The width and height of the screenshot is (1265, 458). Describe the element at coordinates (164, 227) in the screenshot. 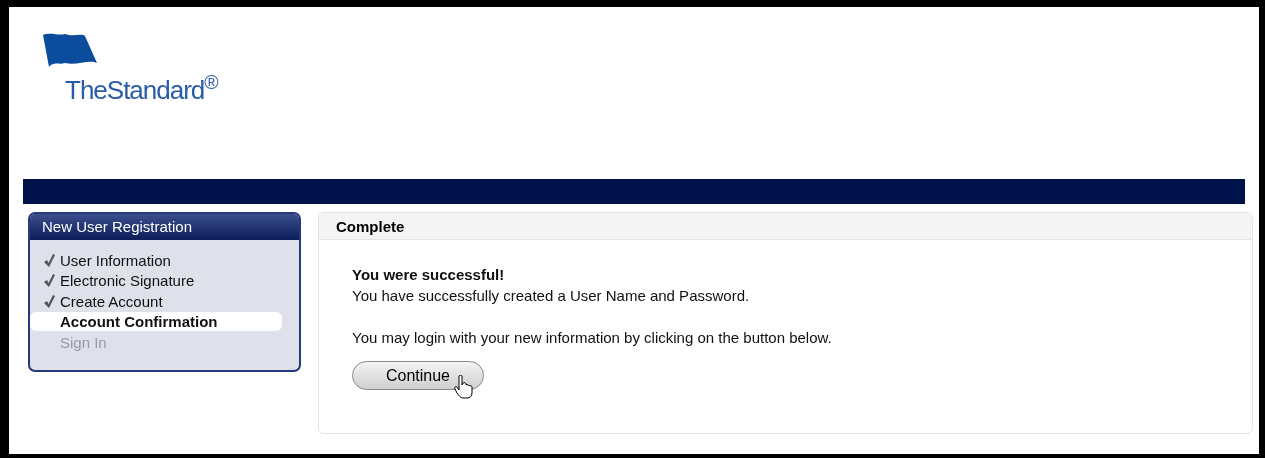

I see `sidebar-title: New User Registration` at that location.